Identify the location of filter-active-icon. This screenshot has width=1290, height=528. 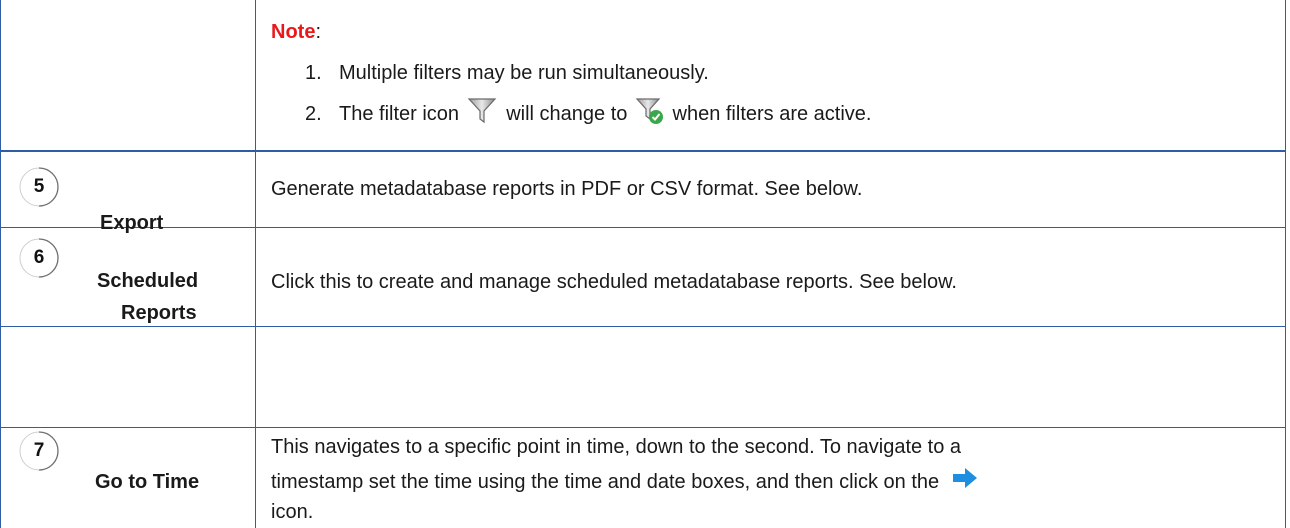
(649, 111).